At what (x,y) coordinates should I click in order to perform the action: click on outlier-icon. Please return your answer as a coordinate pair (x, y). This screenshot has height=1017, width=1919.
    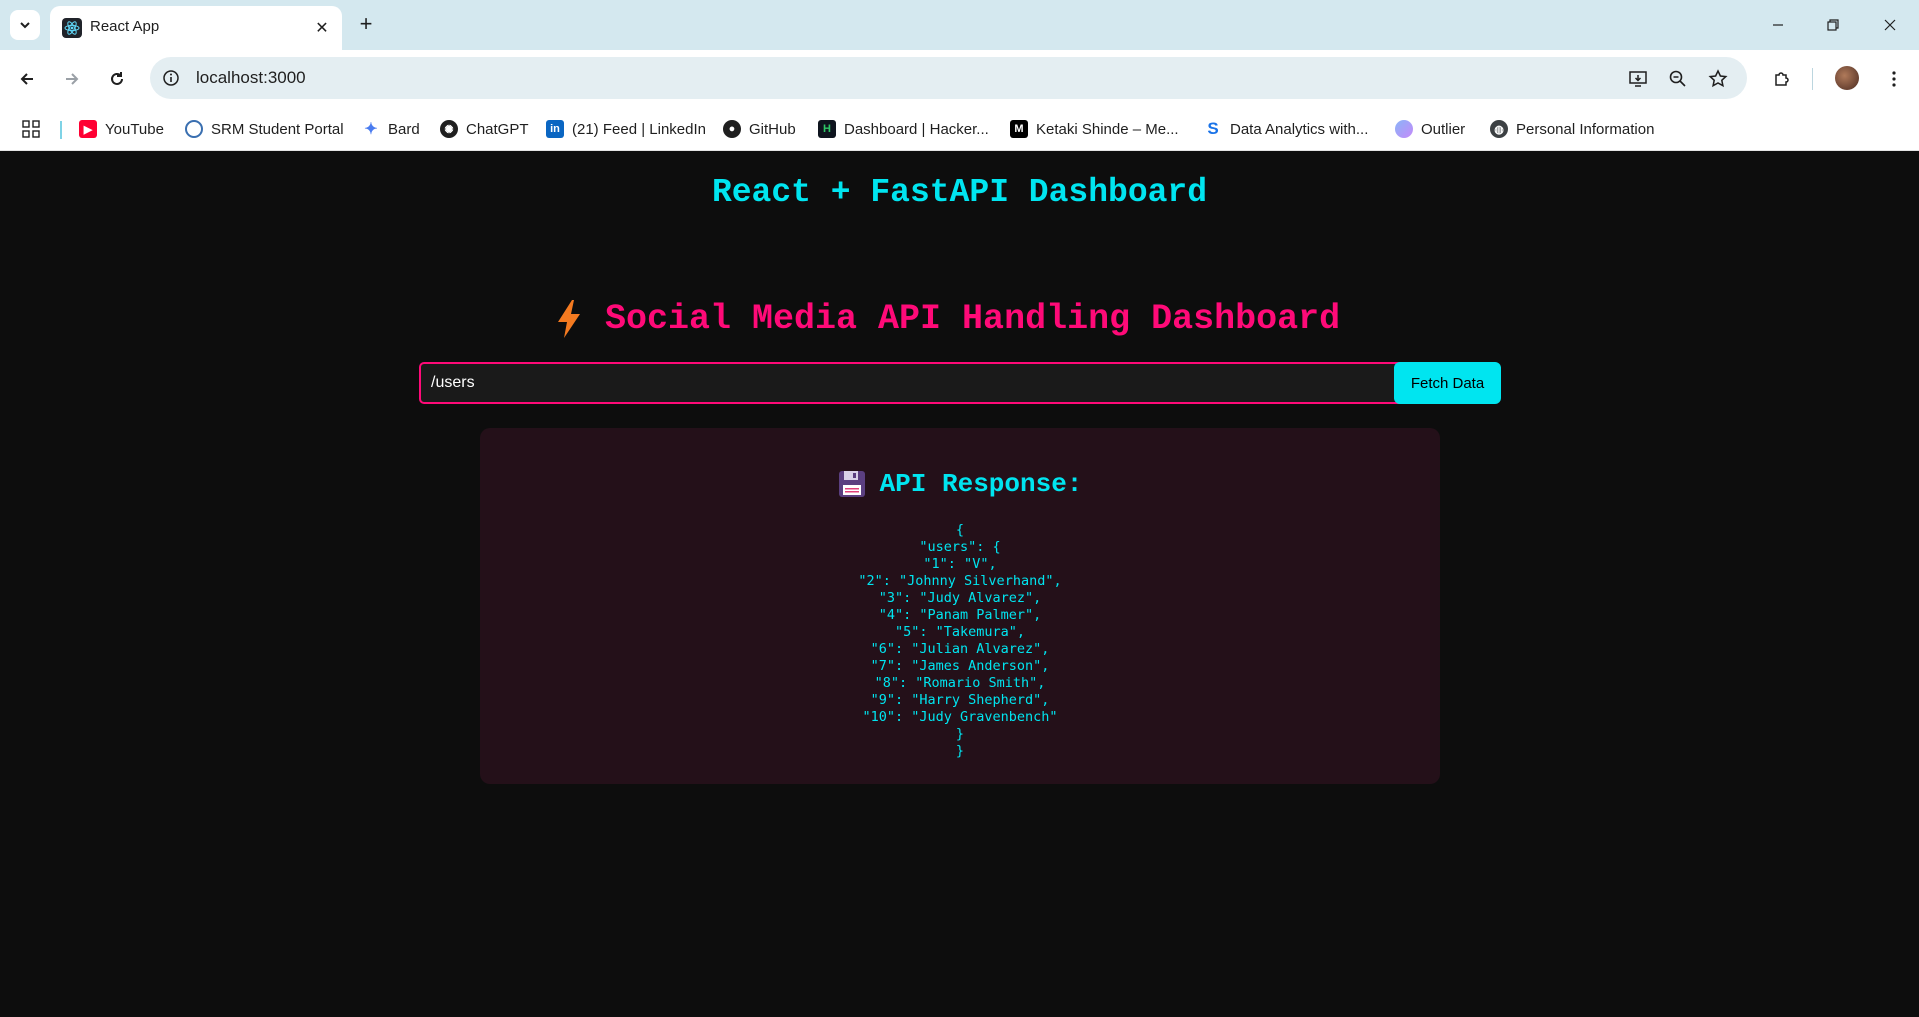
    Looking at the image, I should click on (1404, 129).